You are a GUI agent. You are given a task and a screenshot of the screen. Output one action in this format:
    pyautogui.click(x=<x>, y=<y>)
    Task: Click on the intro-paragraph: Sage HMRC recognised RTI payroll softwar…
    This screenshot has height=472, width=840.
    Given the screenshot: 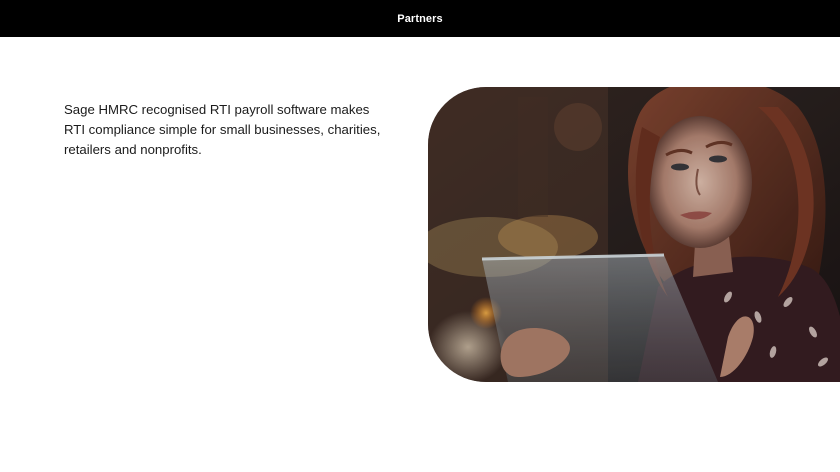 What is the action you would take?
    pyautogui.click(x=222, y=129)
    